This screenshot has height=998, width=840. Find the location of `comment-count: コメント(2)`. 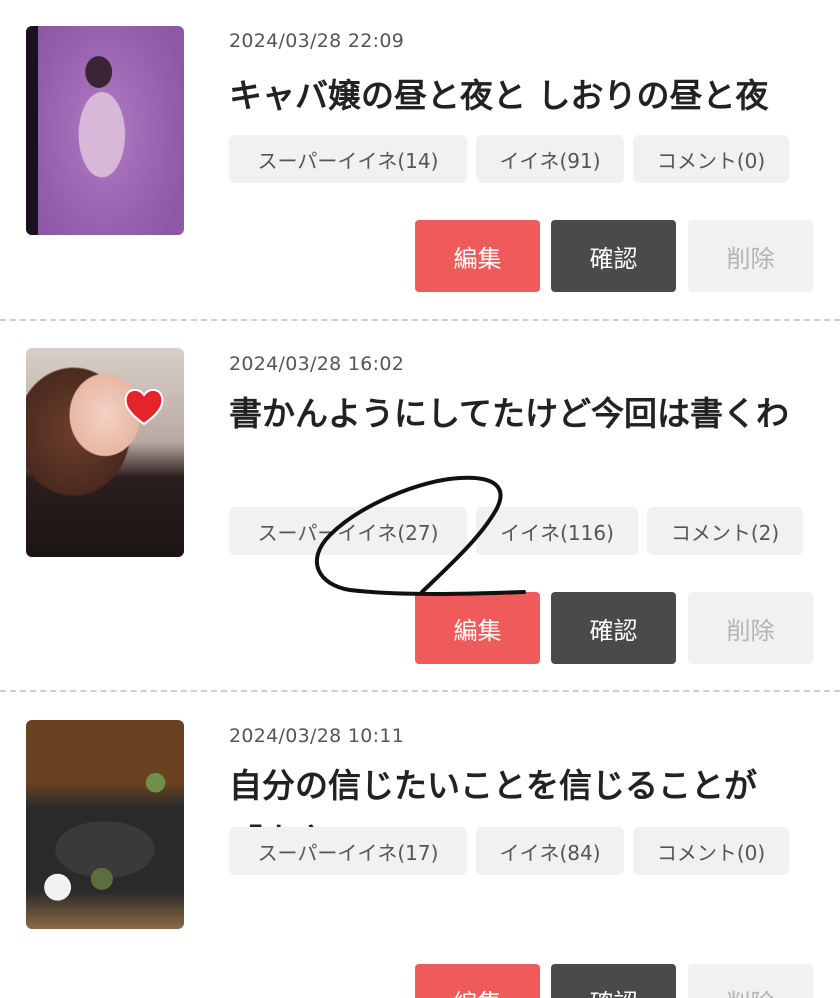

comment-count: コメント(2) is located at coordinates (725, 531).